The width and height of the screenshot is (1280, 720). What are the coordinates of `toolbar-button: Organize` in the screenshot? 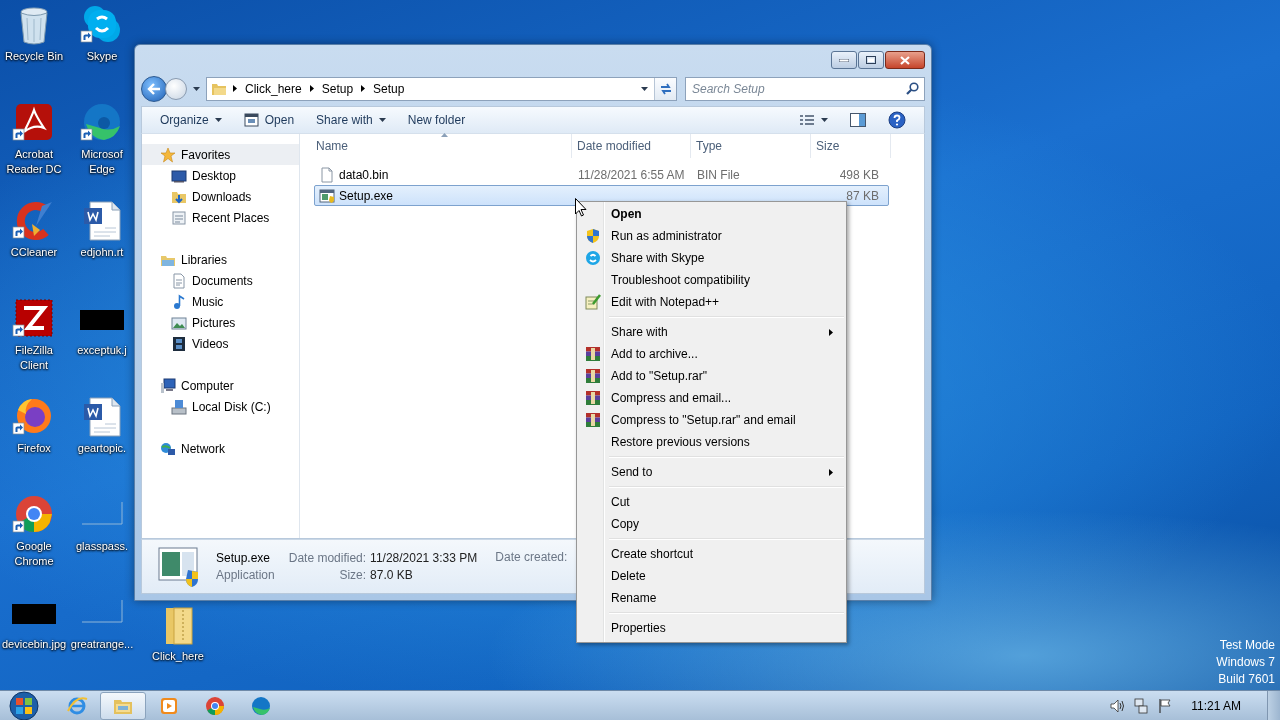 It's located at (191, 119).